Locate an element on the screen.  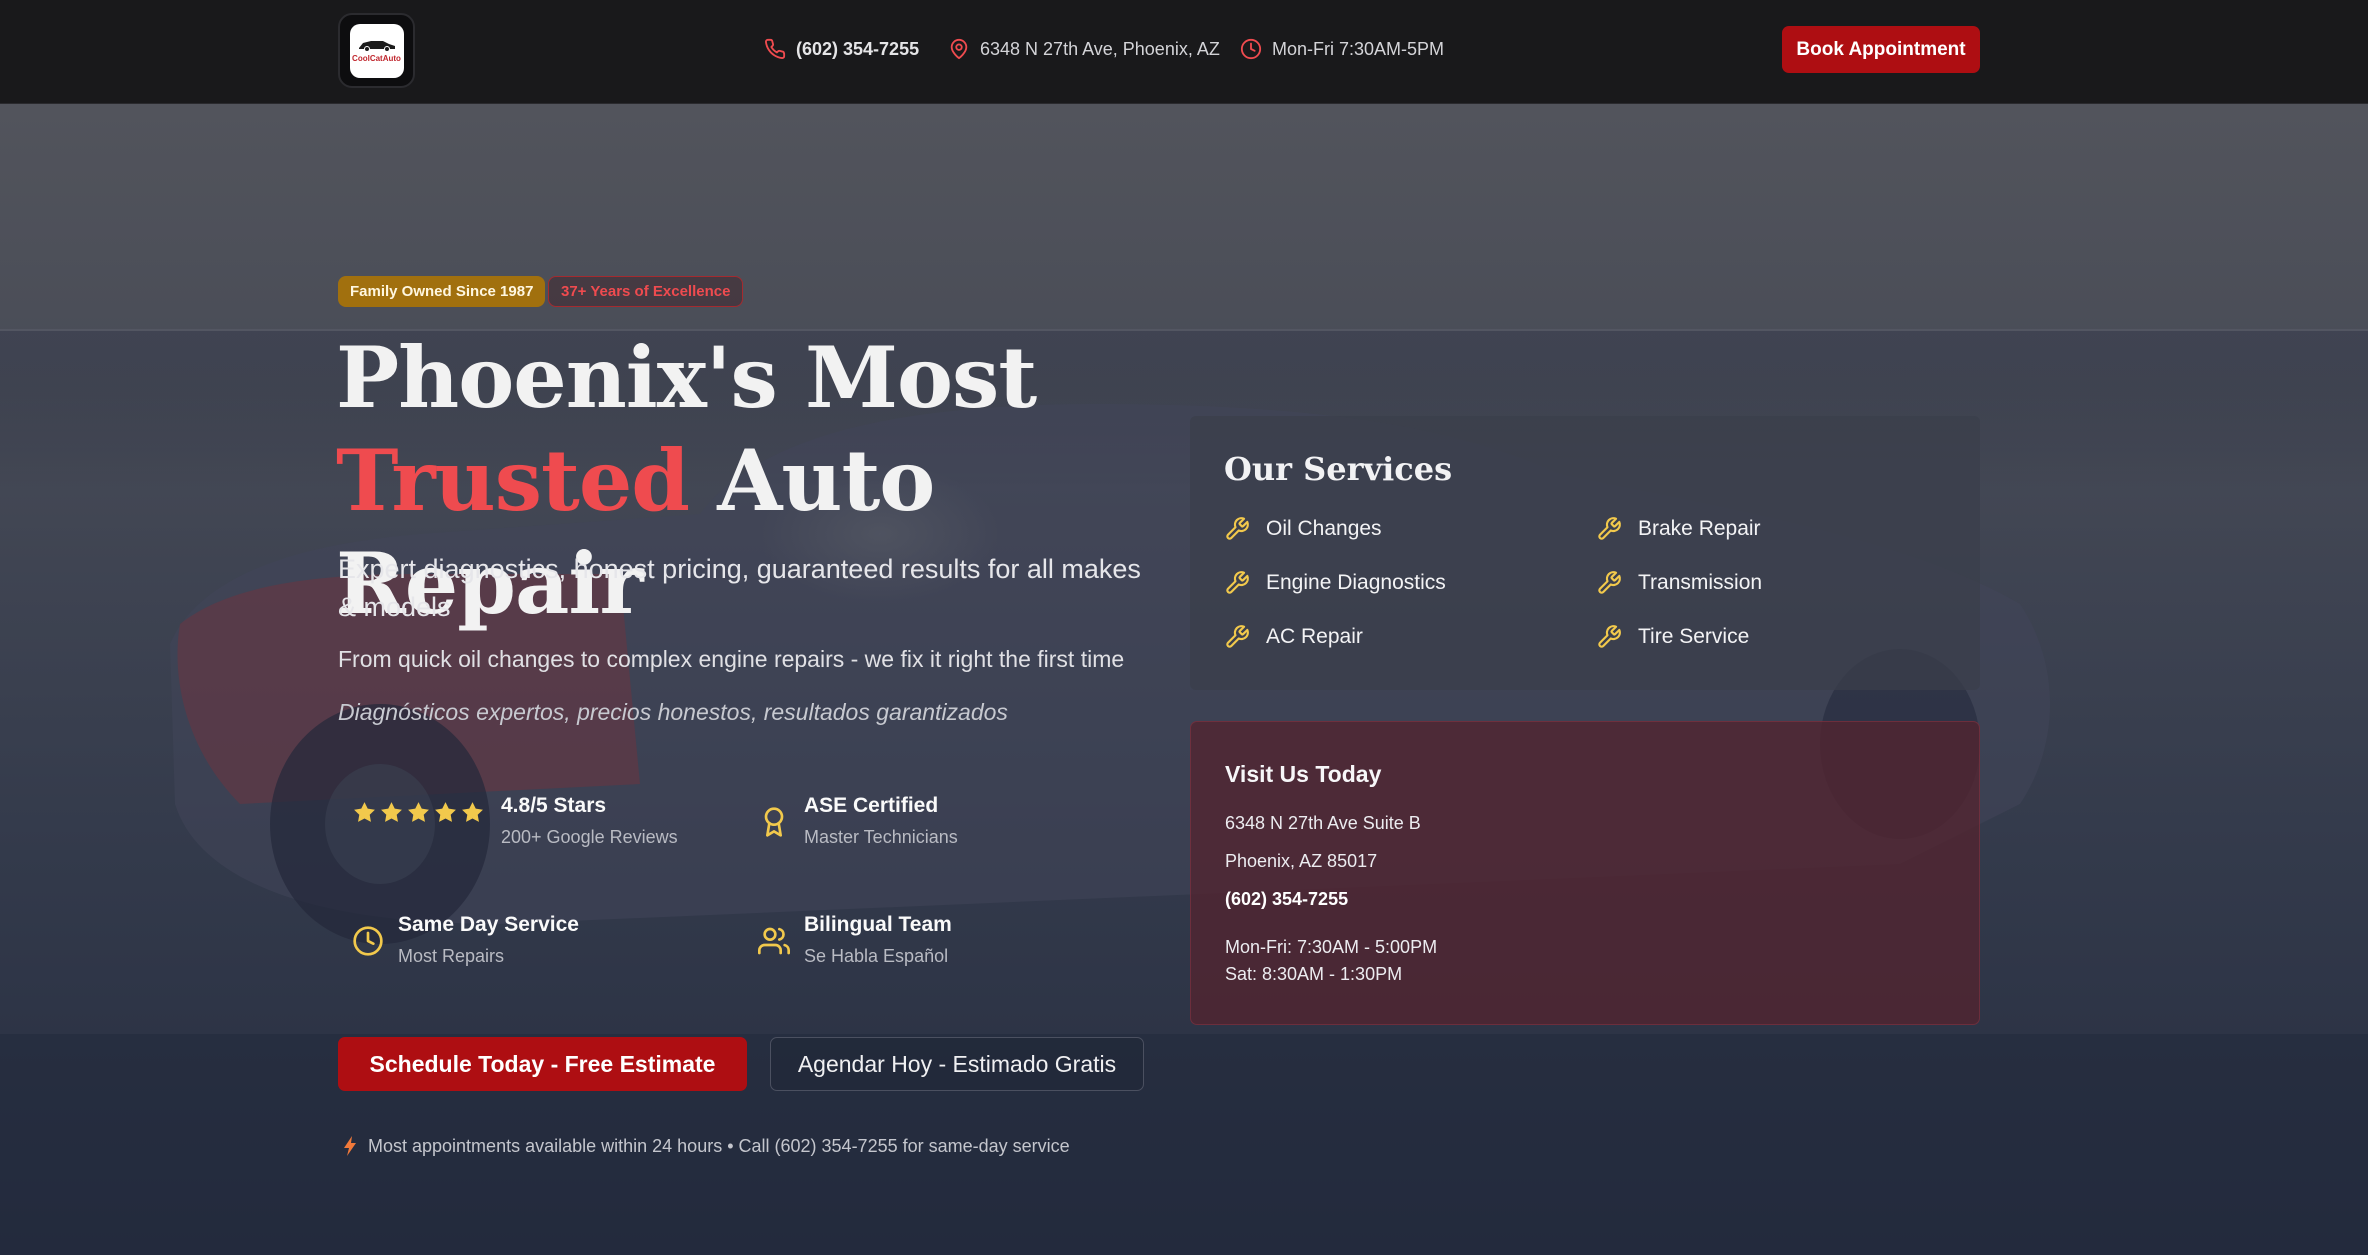
header-address-text: 6348 N 27th Ave, Phoenix, AZ is located at coordinates (1100, 48).